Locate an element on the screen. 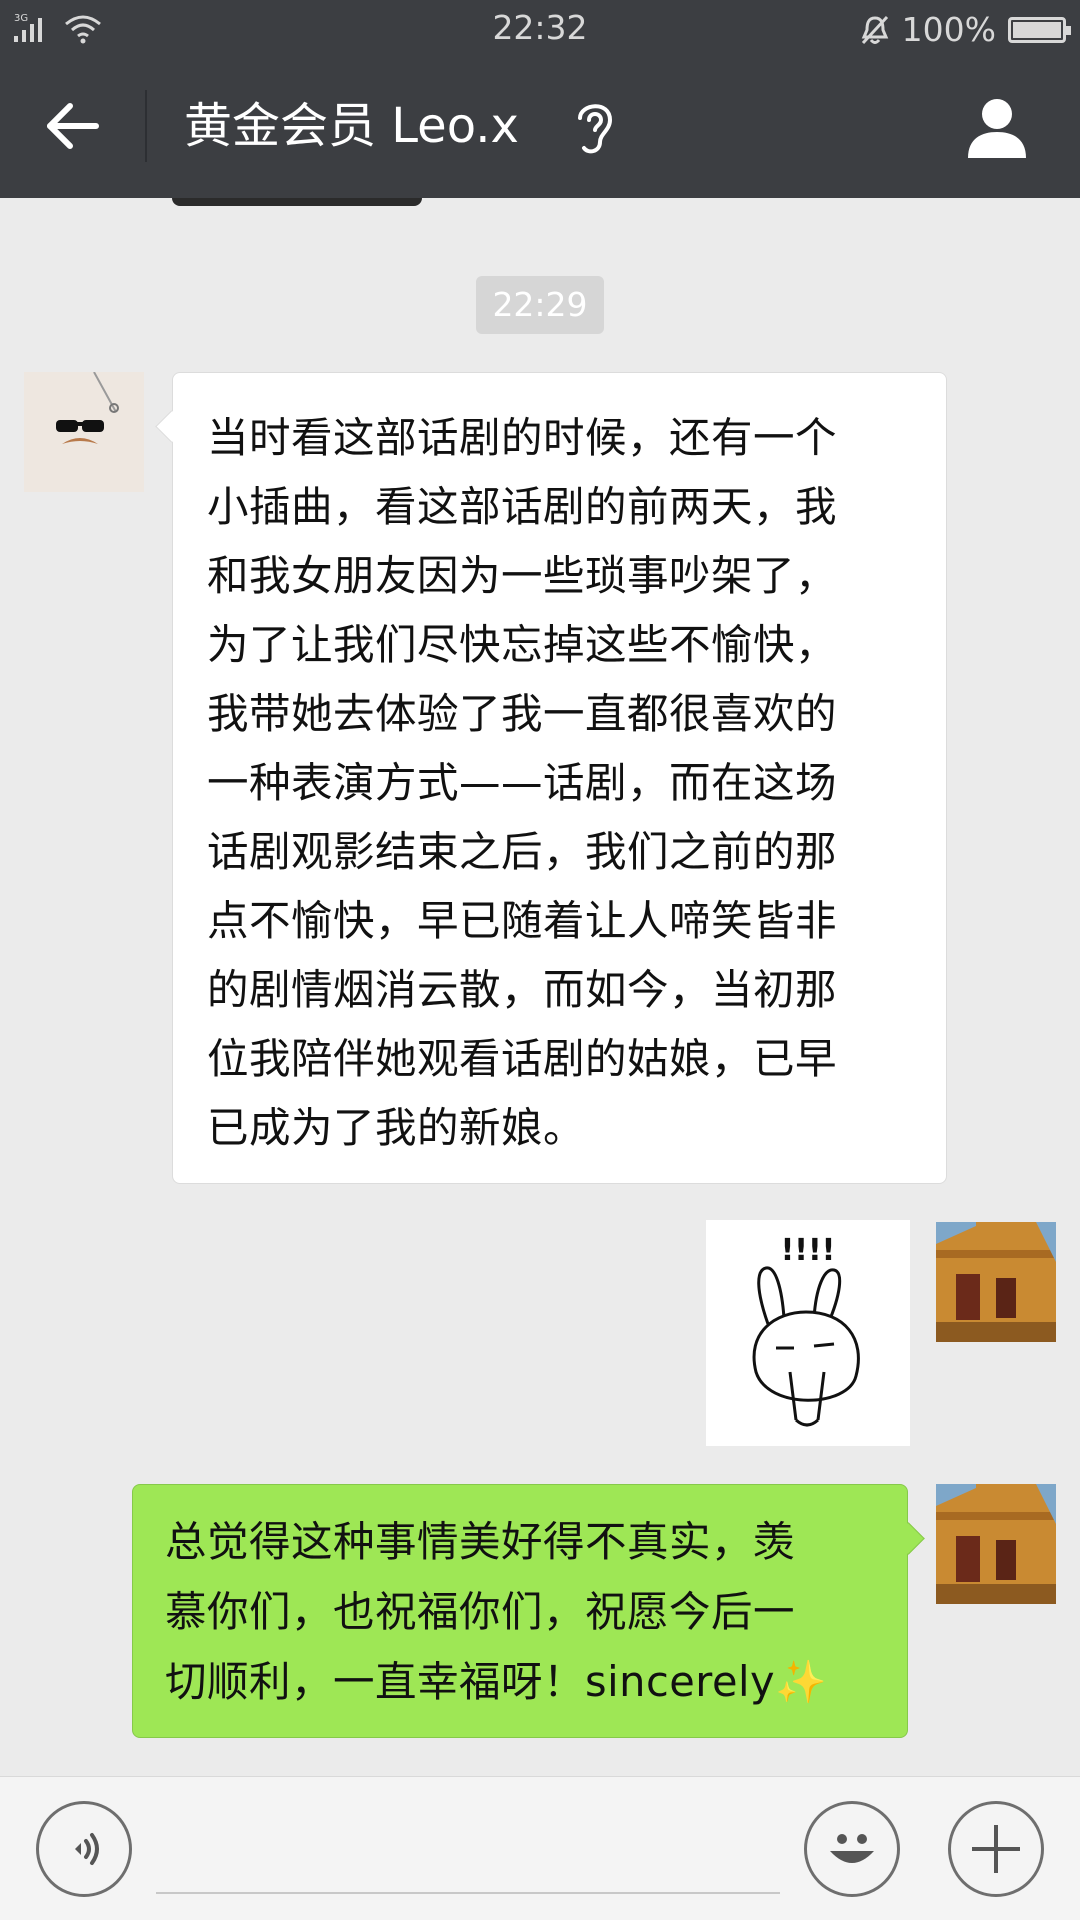  message-line: 小插曲，看这部话剧的前两天，我 is located at coordinates (522, 506).